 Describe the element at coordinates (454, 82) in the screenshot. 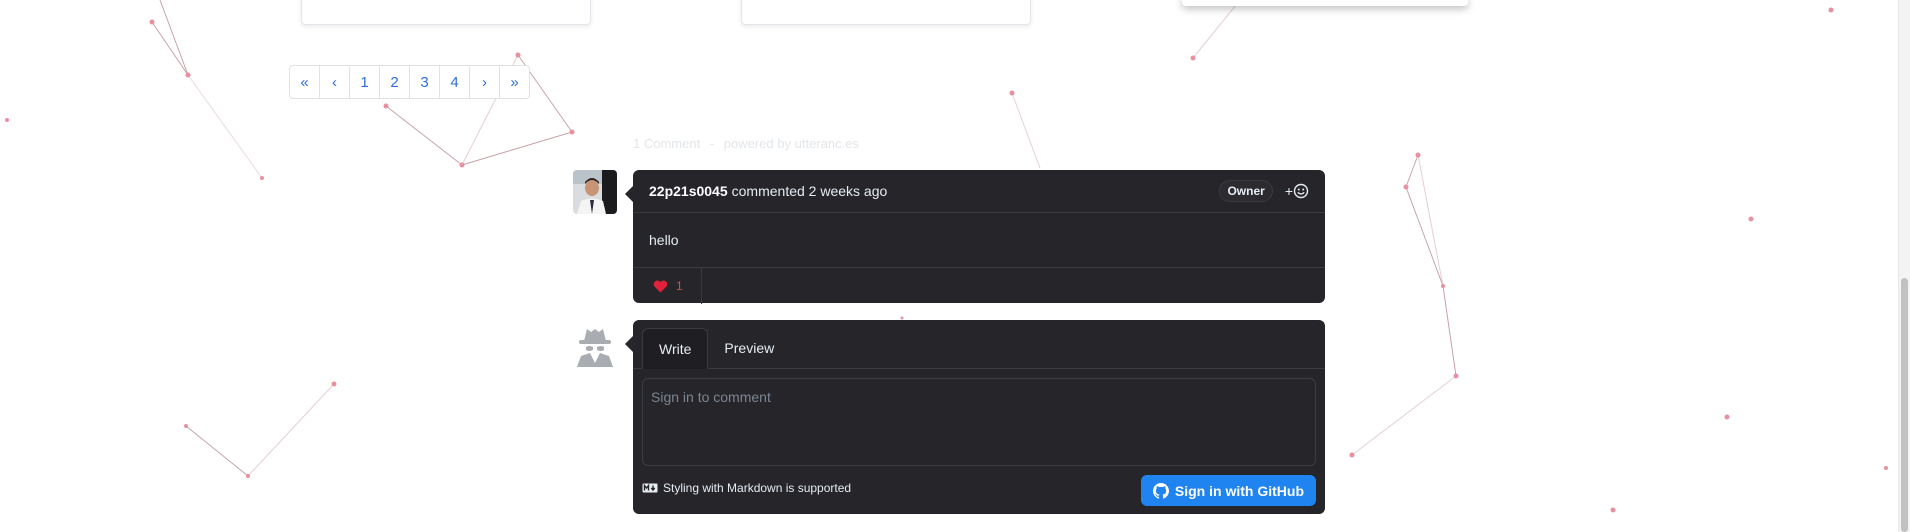

I see `page-4-button: 4` at that location.